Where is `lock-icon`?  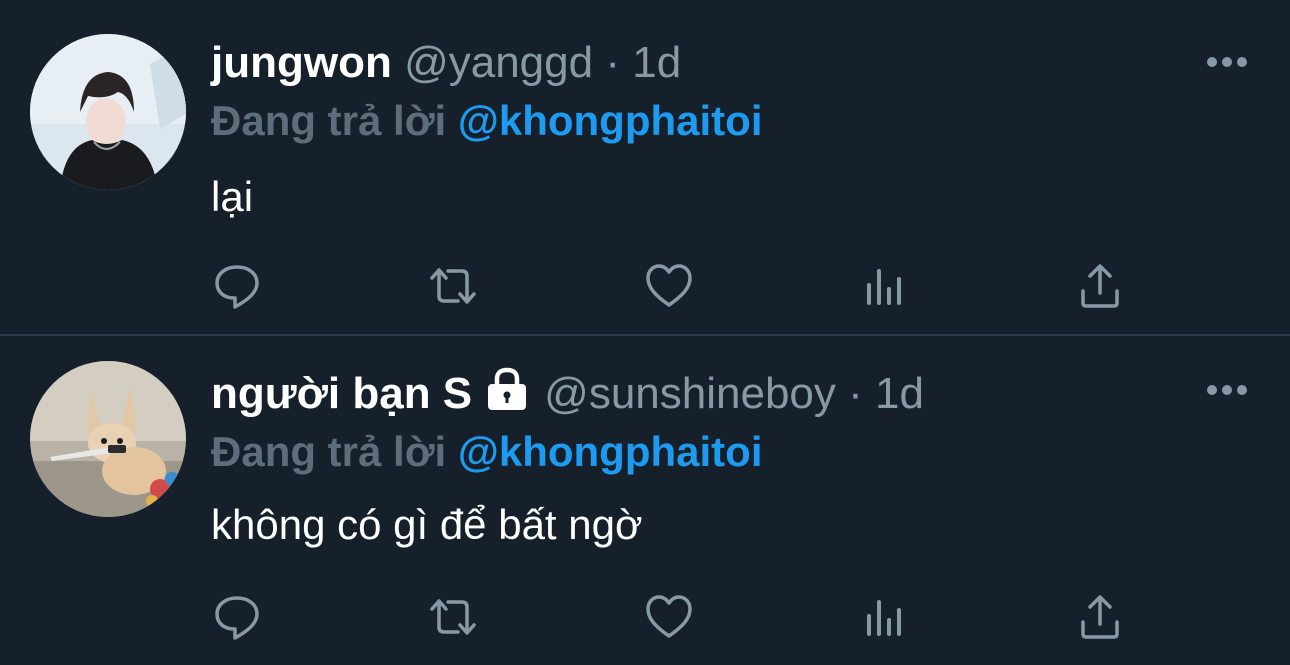 lock-icon is located at coordinates (507, 388).